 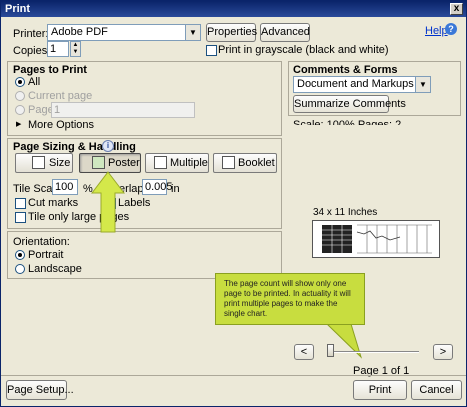 I want to click on info-icon: i, so click(x=108, y=146).